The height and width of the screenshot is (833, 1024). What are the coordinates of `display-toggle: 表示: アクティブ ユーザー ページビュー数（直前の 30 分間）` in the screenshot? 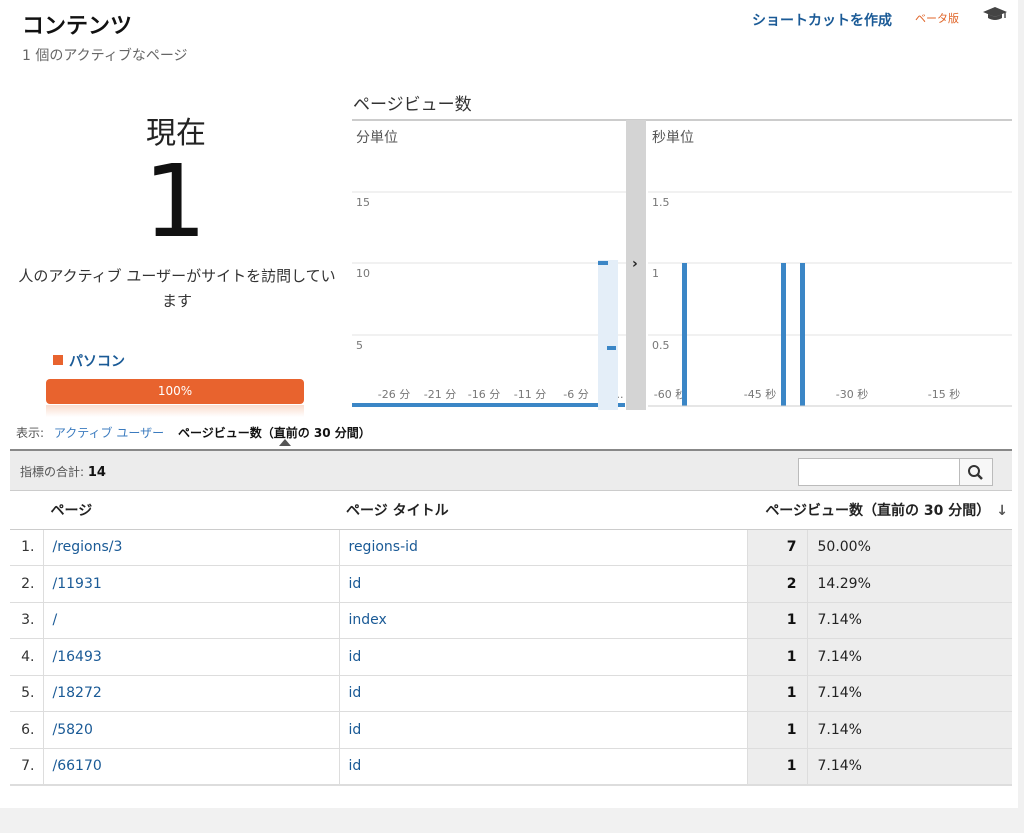 It's located at (193, 432).